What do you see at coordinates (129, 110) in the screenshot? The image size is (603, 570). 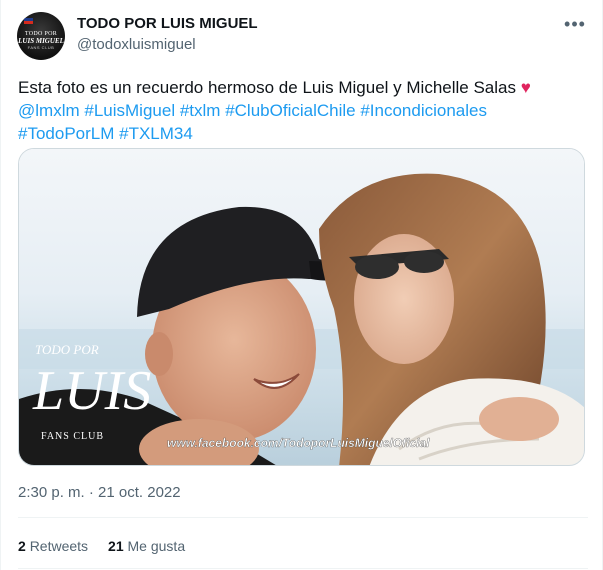 I see `hashtag-luismiguel: #LuisMiguel` at bounding box center [129, 110].